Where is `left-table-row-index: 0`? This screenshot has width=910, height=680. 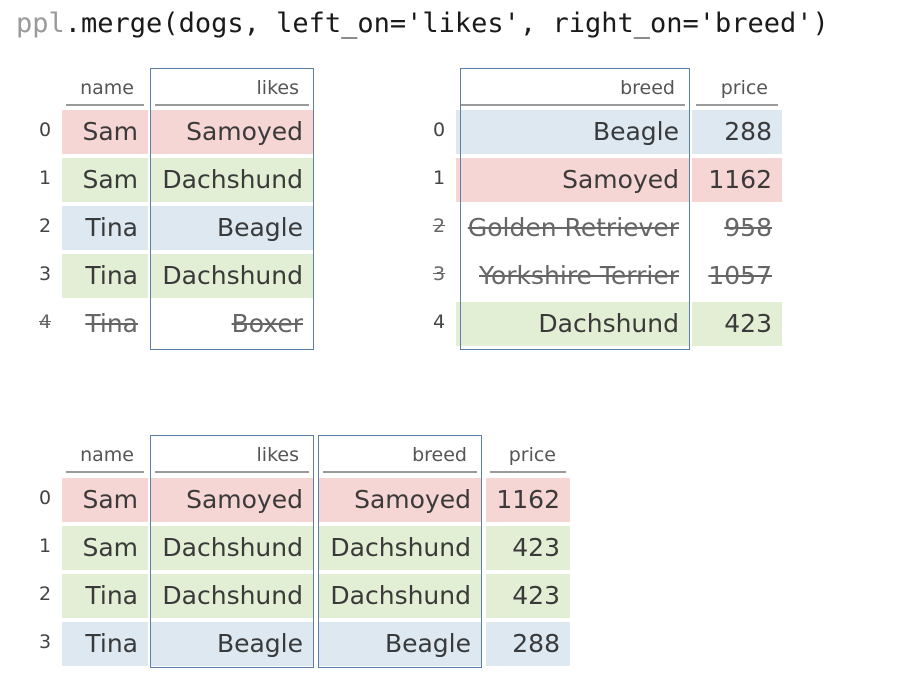
left-table-row-index: 0 is located at coordinates (45, 130).